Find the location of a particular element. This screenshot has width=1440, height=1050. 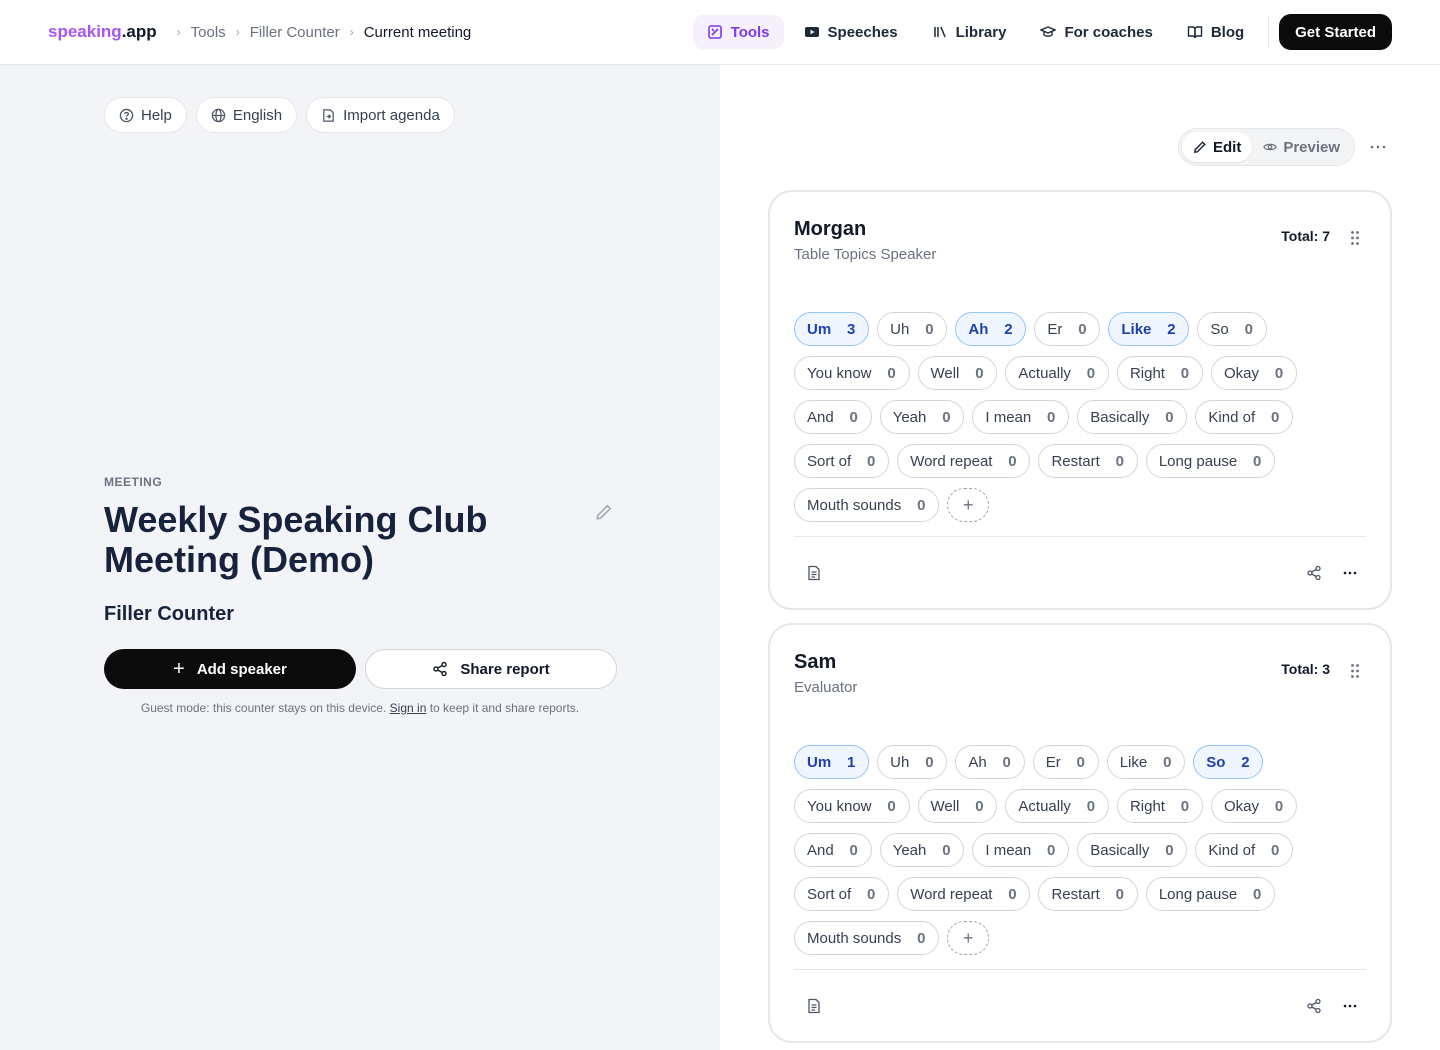

filler-chip: Like 2 is located at coordinates (1149, 329).